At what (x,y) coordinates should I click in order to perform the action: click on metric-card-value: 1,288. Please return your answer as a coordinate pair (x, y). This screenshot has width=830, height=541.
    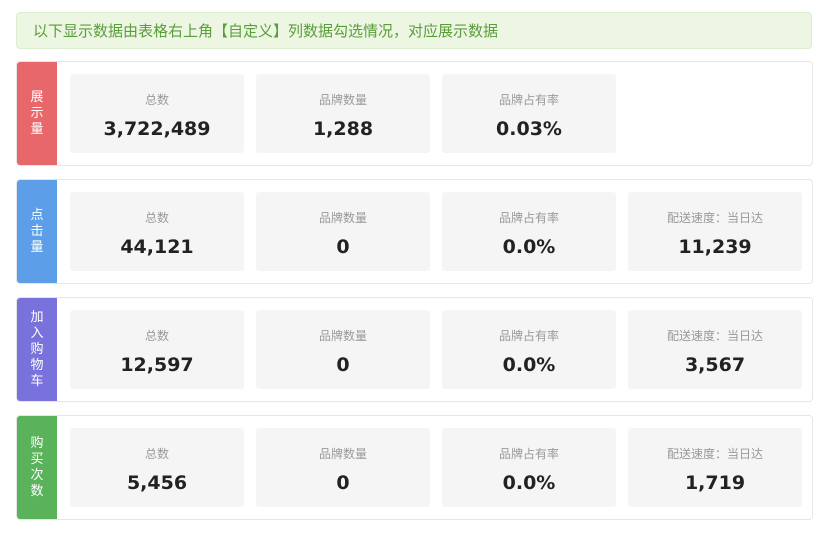
    Looking at the image, I should click on (343, 129).